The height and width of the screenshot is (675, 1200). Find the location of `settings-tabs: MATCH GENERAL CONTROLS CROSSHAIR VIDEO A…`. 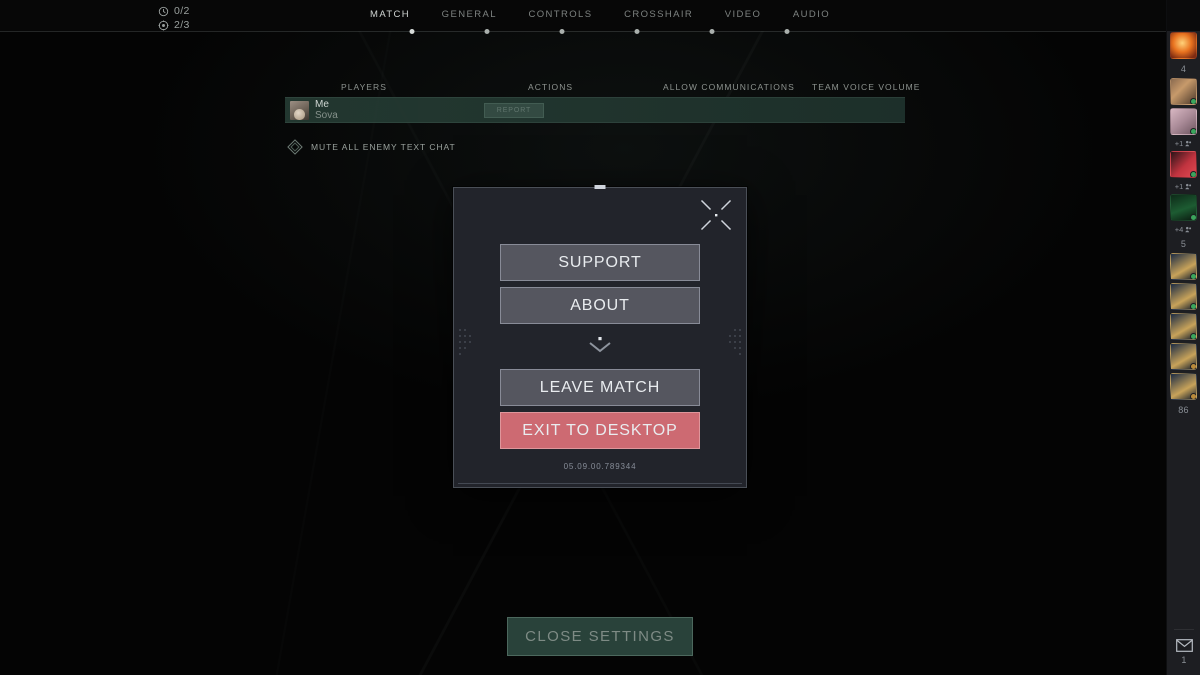

settings-tabs: MATCH GENERAL CONTROLS CROSSHAIR VIDEO A… is located at coordinates (600, 17).